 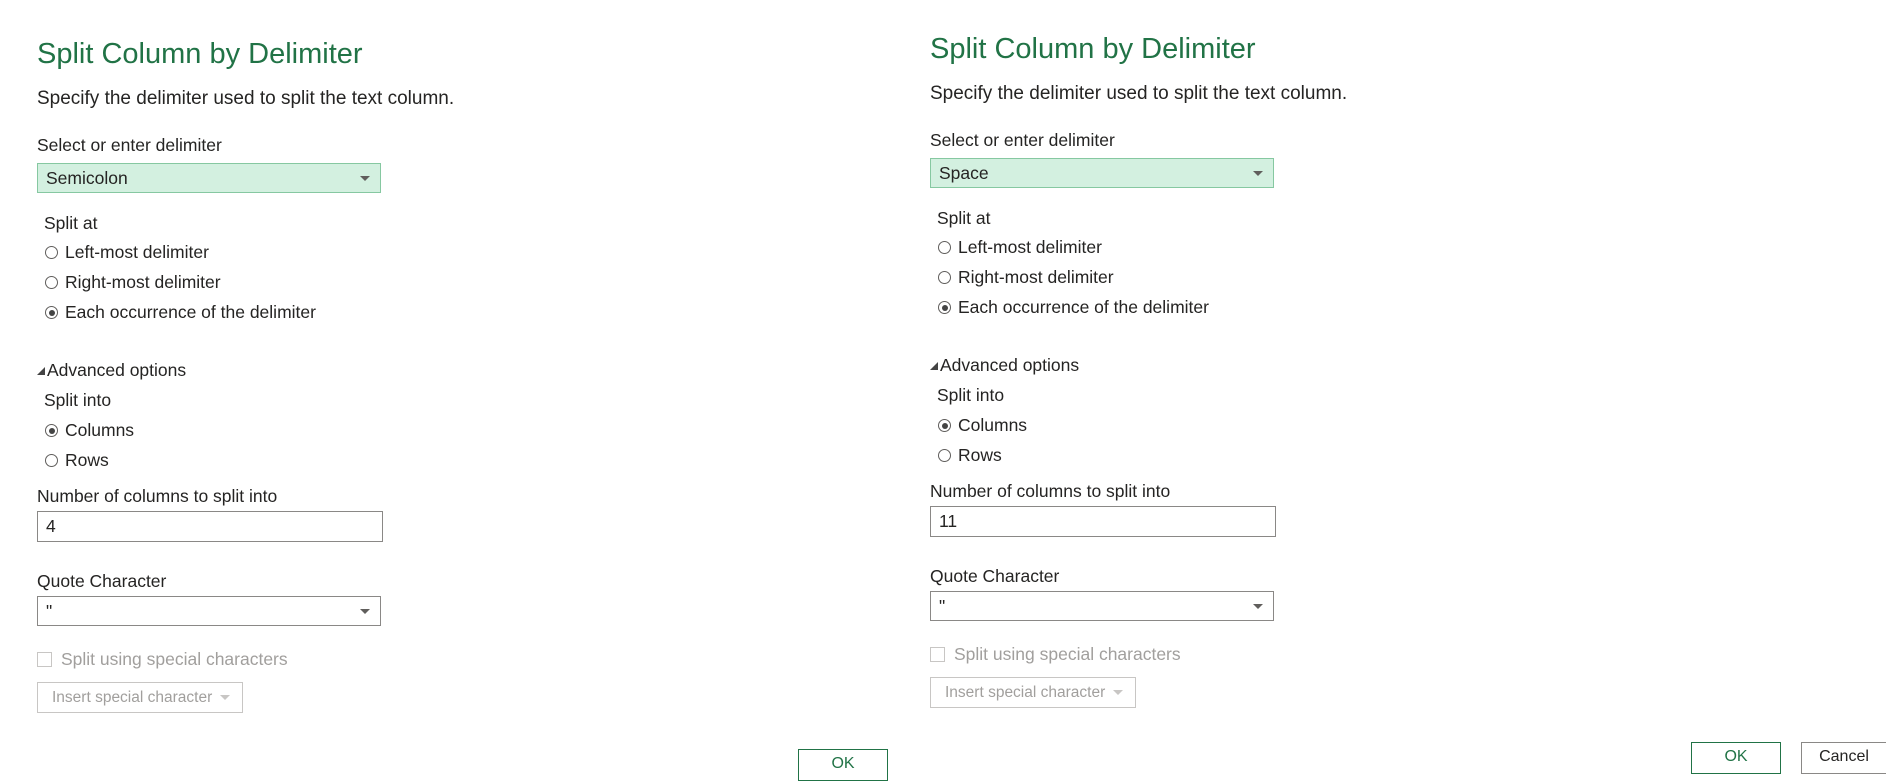 What do you see at coordinates (1102, 173) in the screenshot?
I see `delimiter-dropdown: Space` at bounding box center [1102, 173].